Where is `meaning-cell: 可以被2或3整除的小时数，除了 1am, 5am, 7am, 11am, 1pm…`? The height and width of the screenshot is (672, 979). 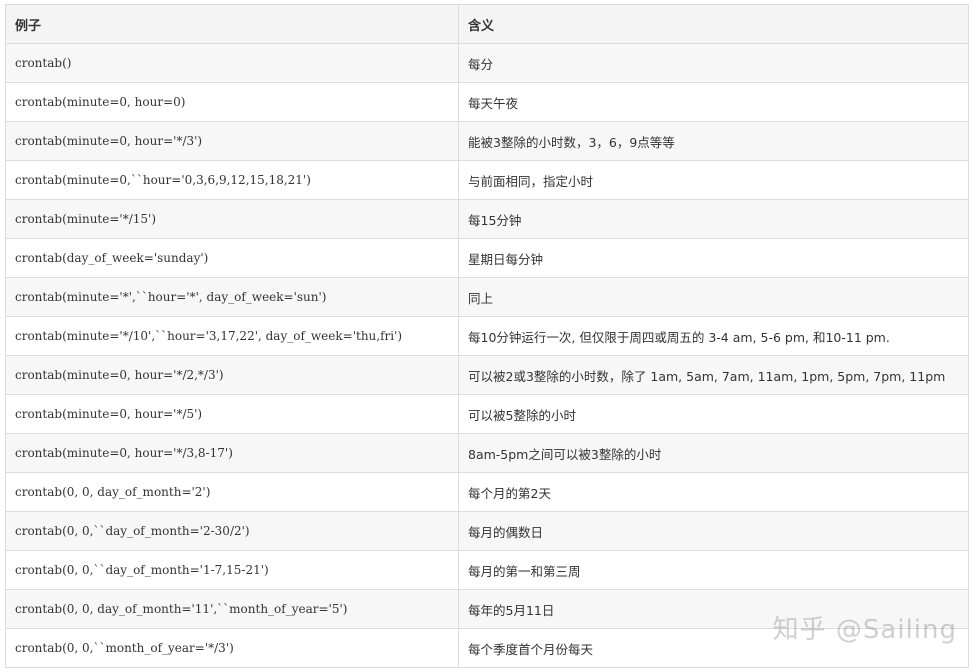
meaning-cell: 可以被2或3整除的小时数，除了 1am, 5am, 7am, 11am, 1pm… is located at coordinates (713, 375).